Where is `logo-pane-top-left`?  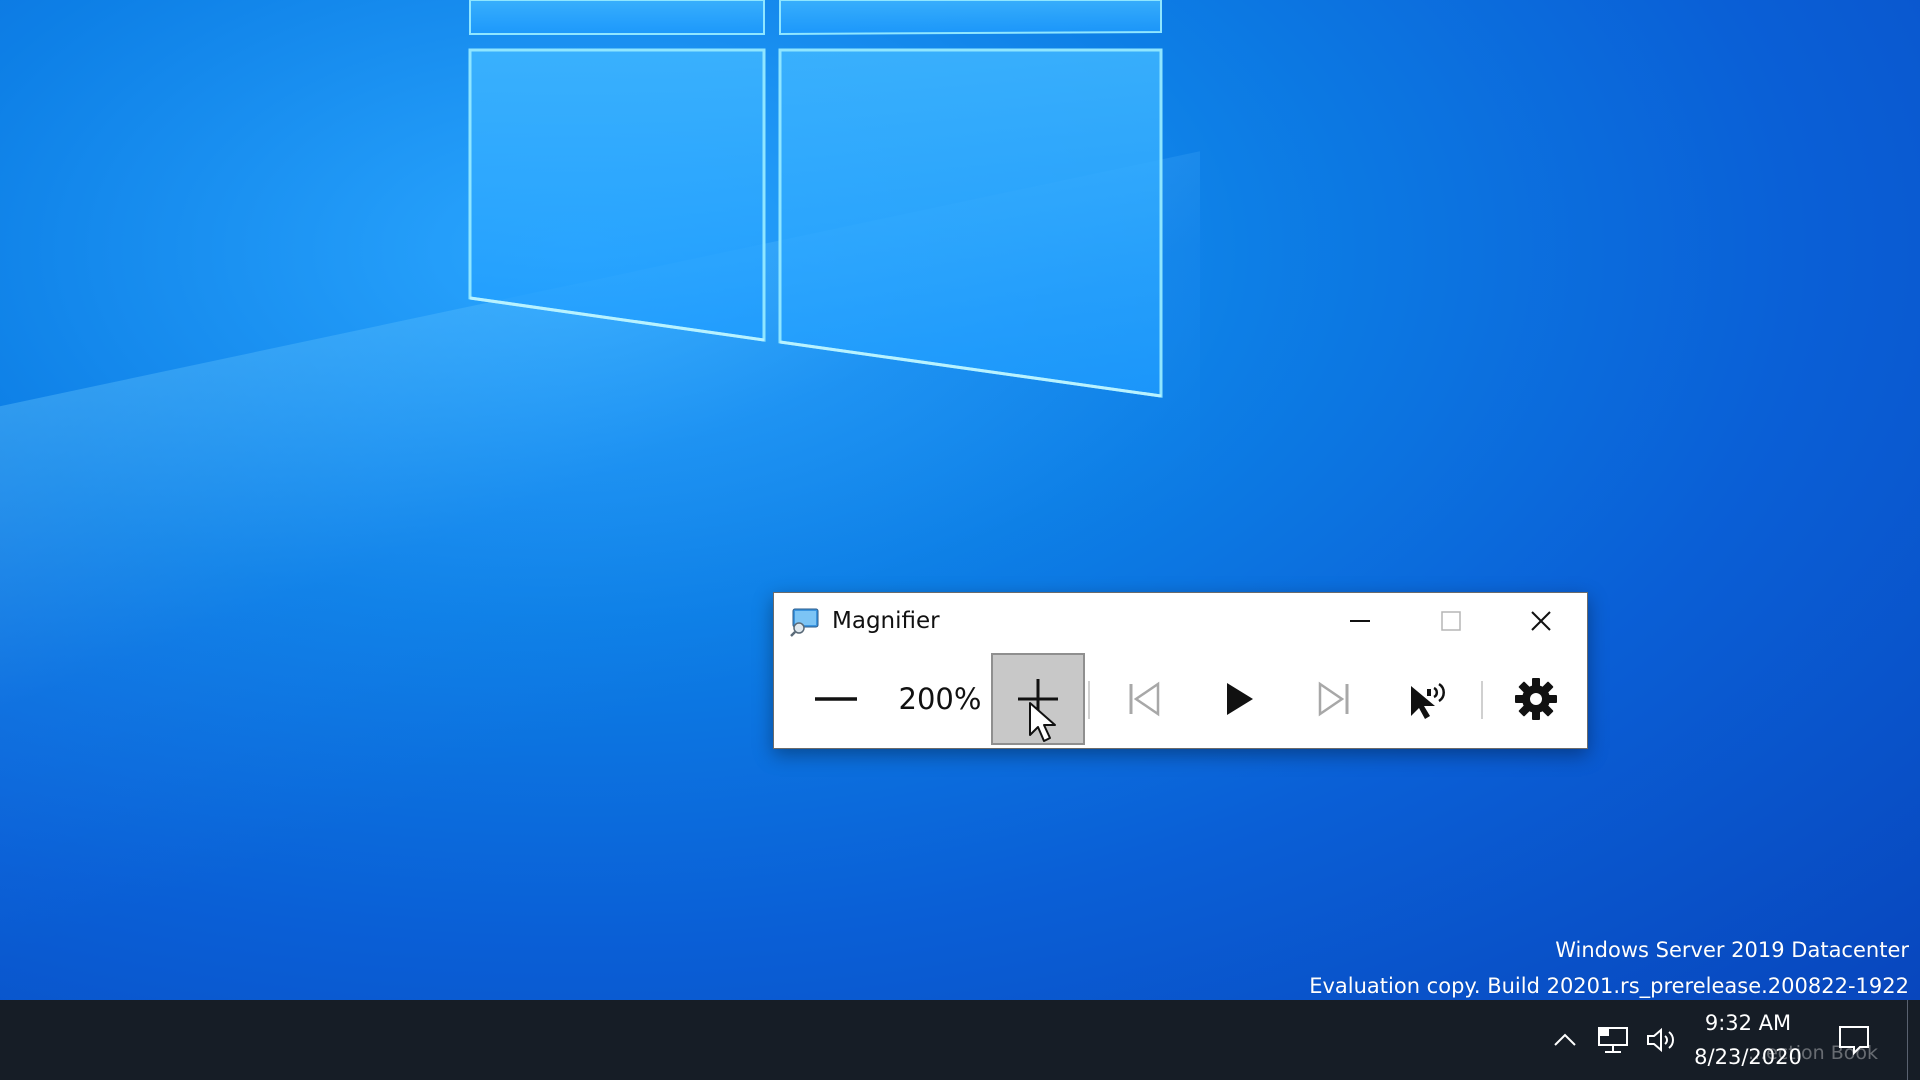 logo-pane-top-left is located at coordinates (617, 17).